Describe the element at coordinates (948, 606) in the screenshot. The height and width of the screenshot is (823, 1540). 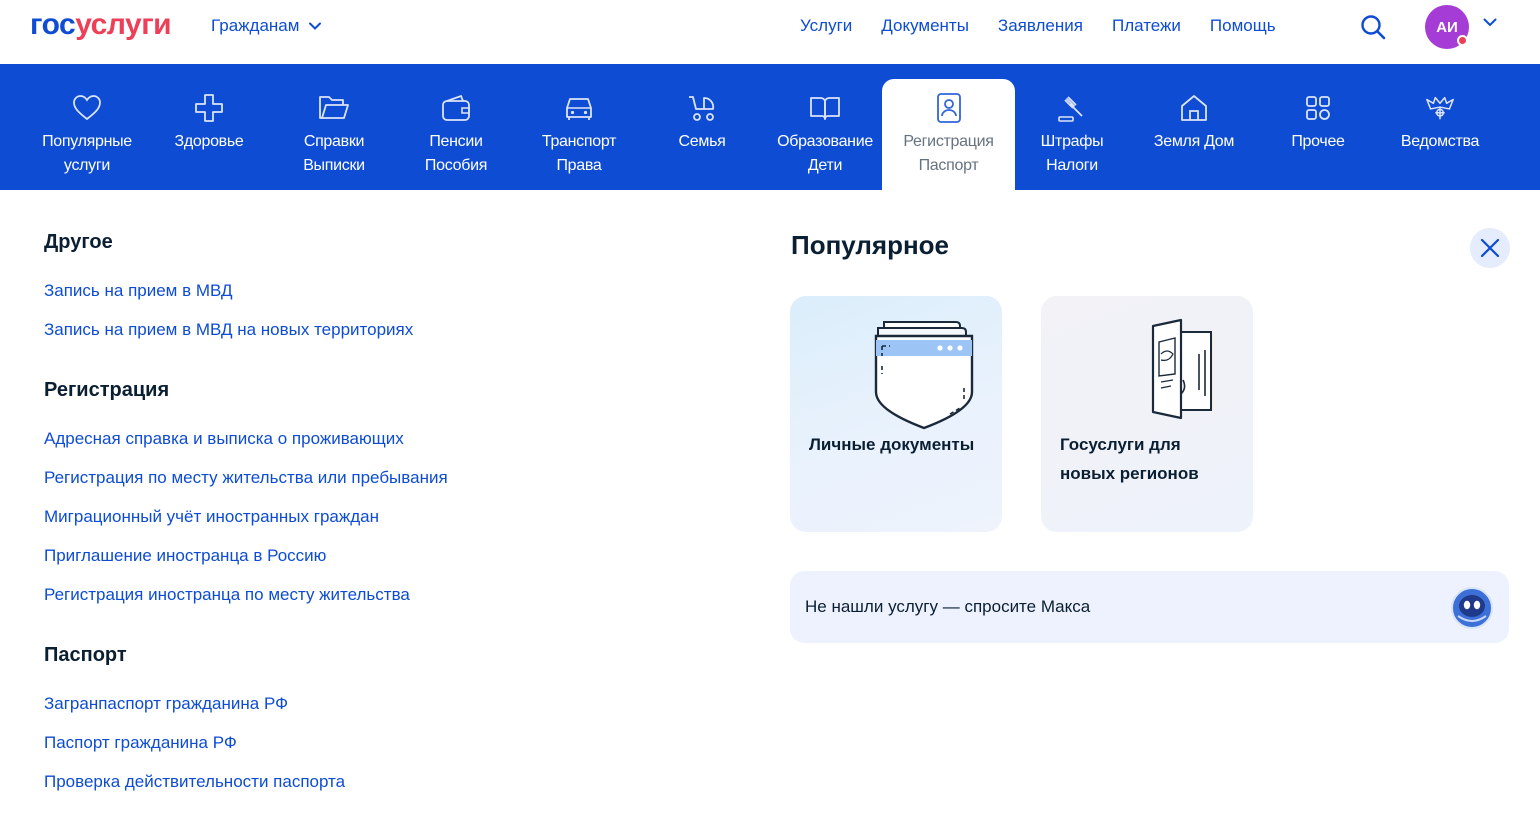
I see `ask-max-text: Не нашли услугу — спросите Макса` at that location.